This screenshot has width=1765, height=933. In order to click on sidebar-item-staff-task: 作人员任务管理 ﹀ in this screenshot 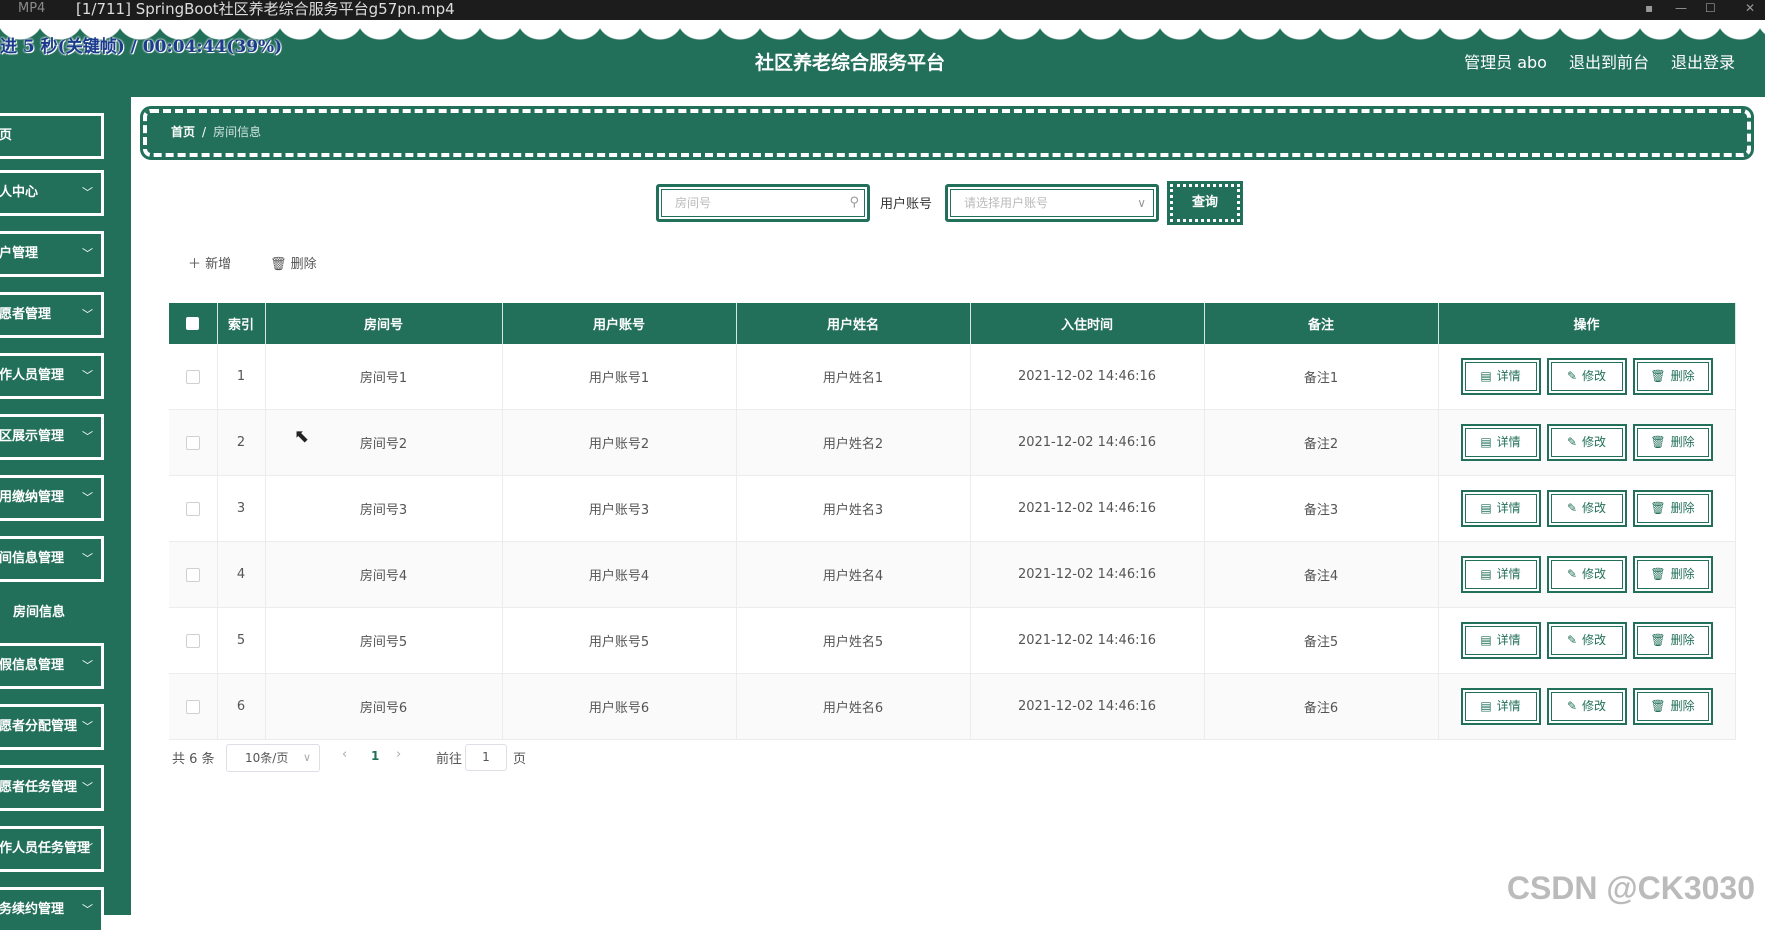, I will do `click(52, 849)`.